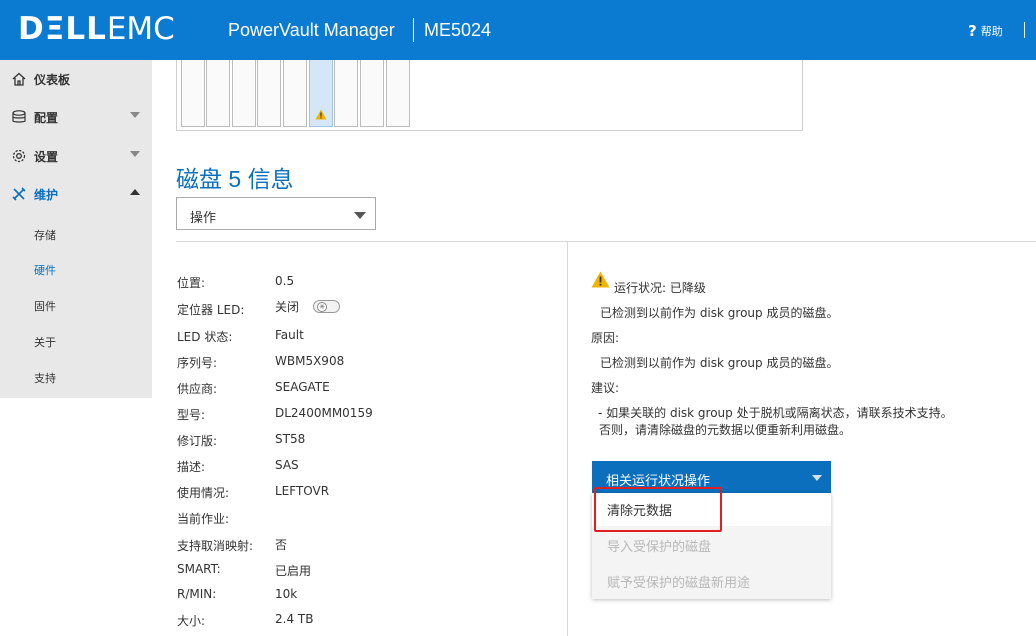  I want to click on enclosure-view, so click(489, 95).